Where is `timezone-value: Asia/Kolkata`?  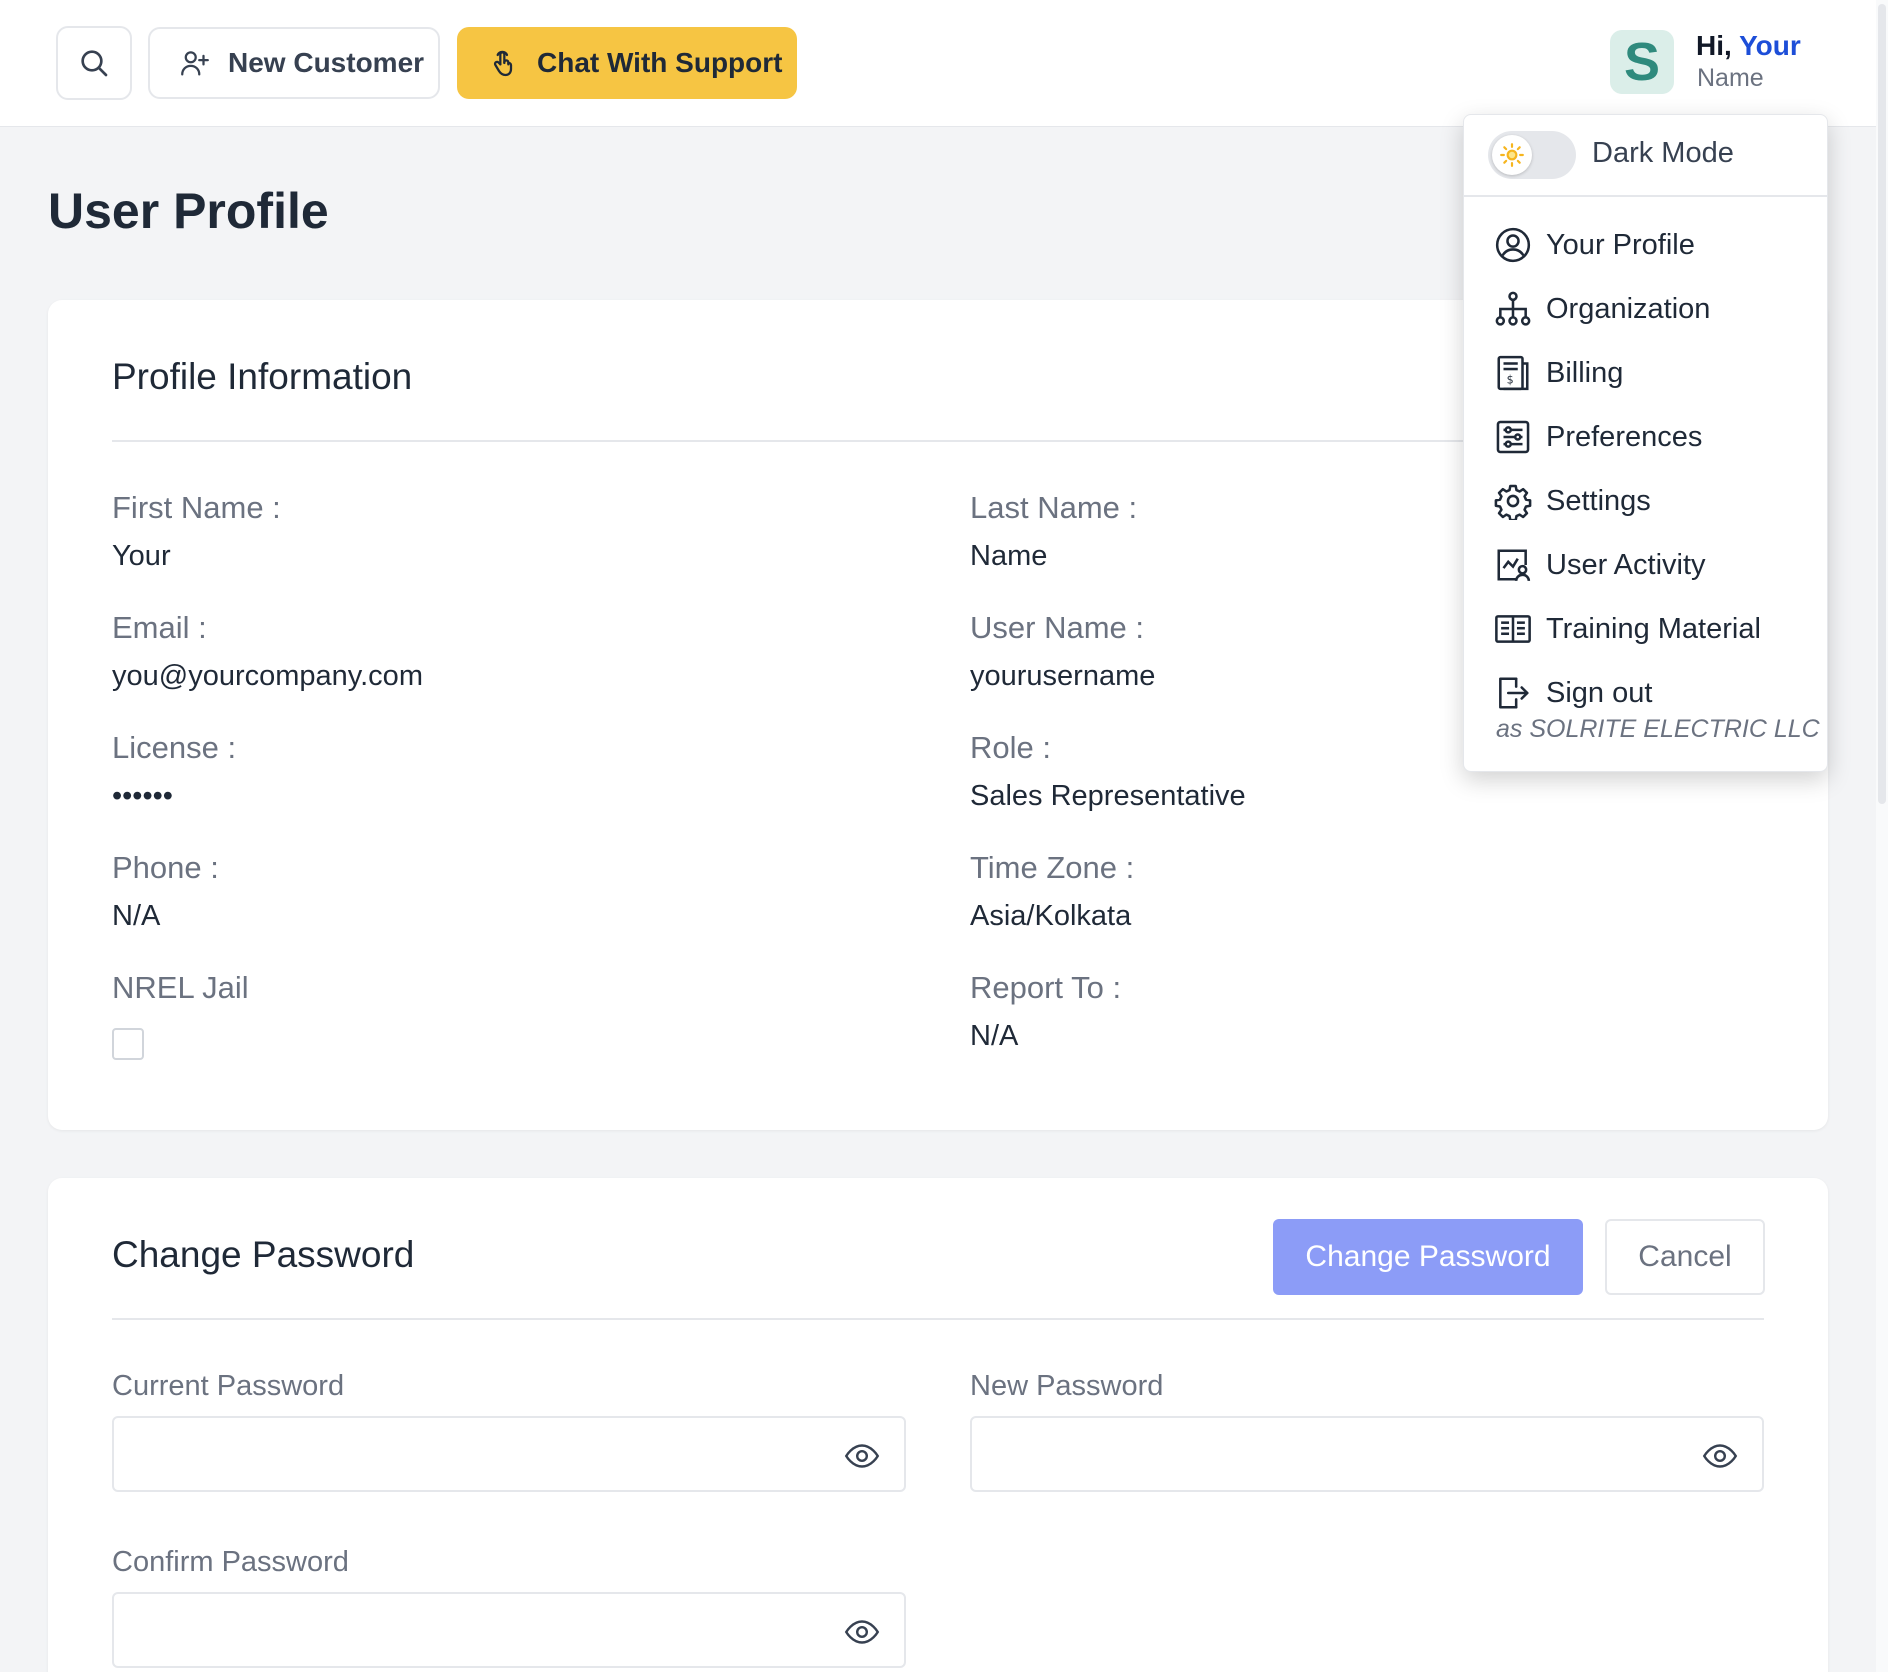 timezone-value: Asia/Kolkata is located at coordinates (1051, 916).